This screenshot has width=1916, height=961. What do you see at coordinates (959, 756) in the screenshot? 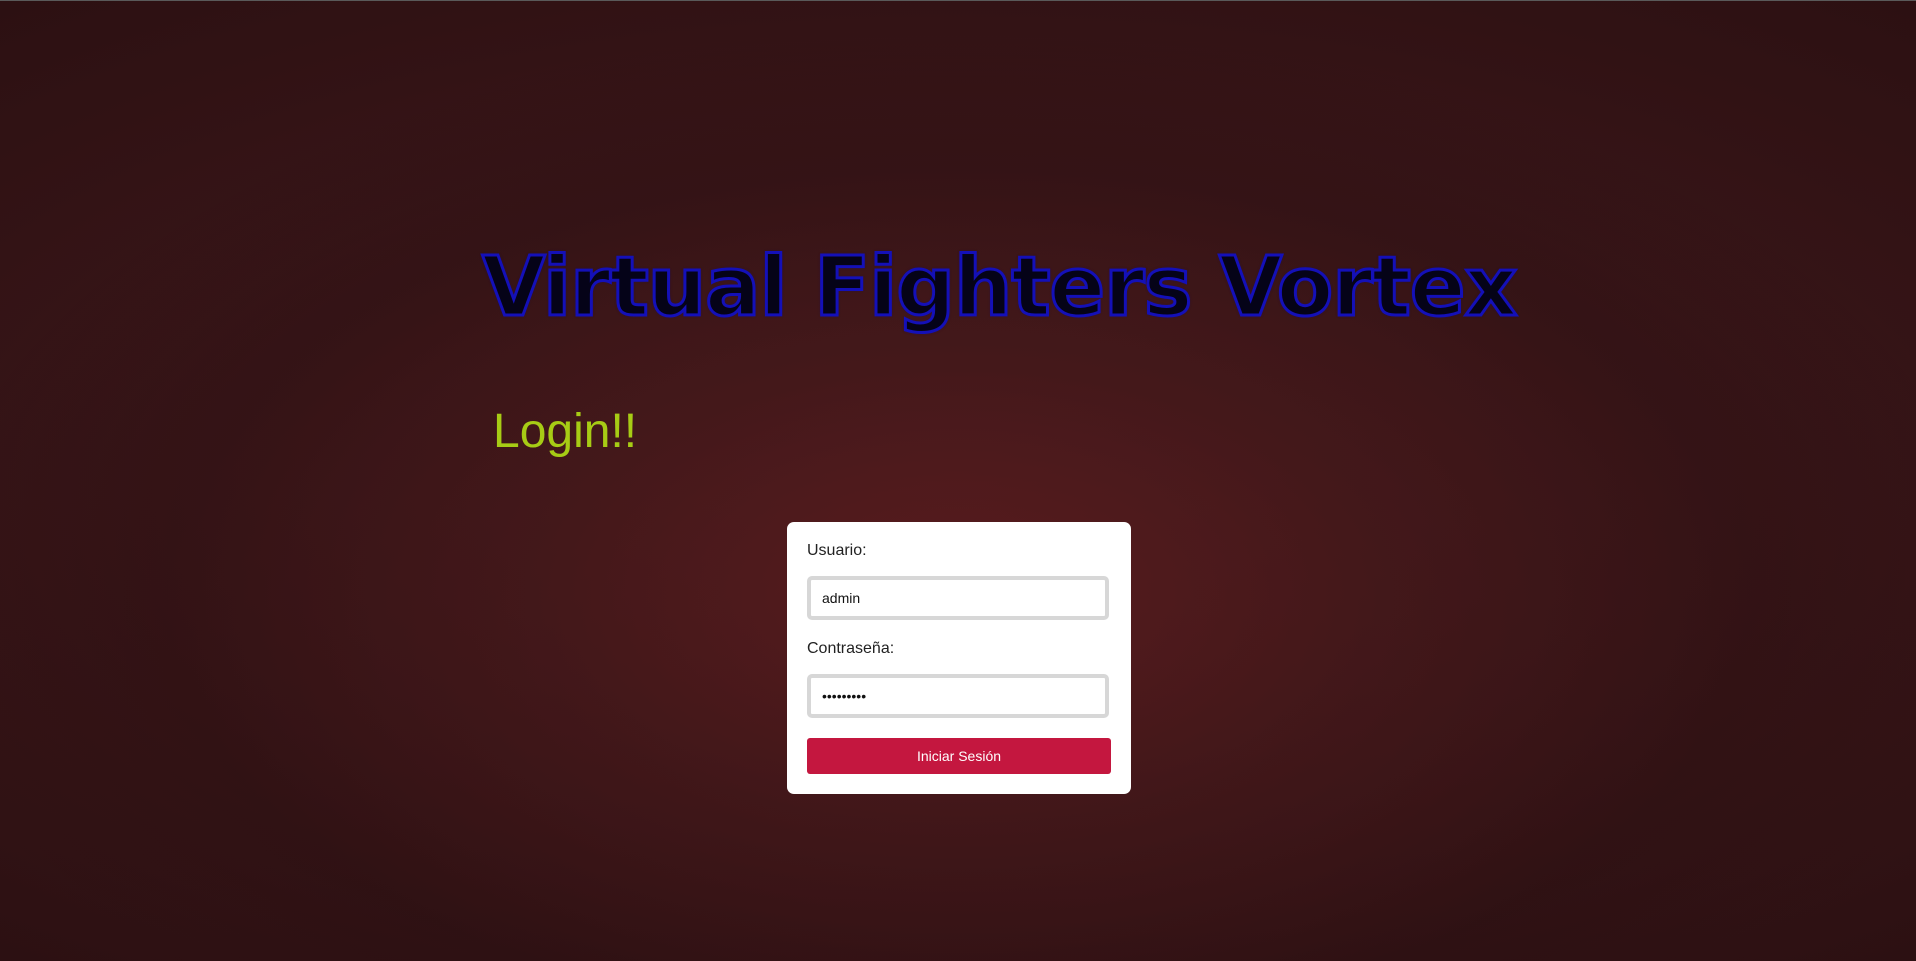
I see `login-submit-button: Iniciar Sesión` at bounding box center [959, 756].